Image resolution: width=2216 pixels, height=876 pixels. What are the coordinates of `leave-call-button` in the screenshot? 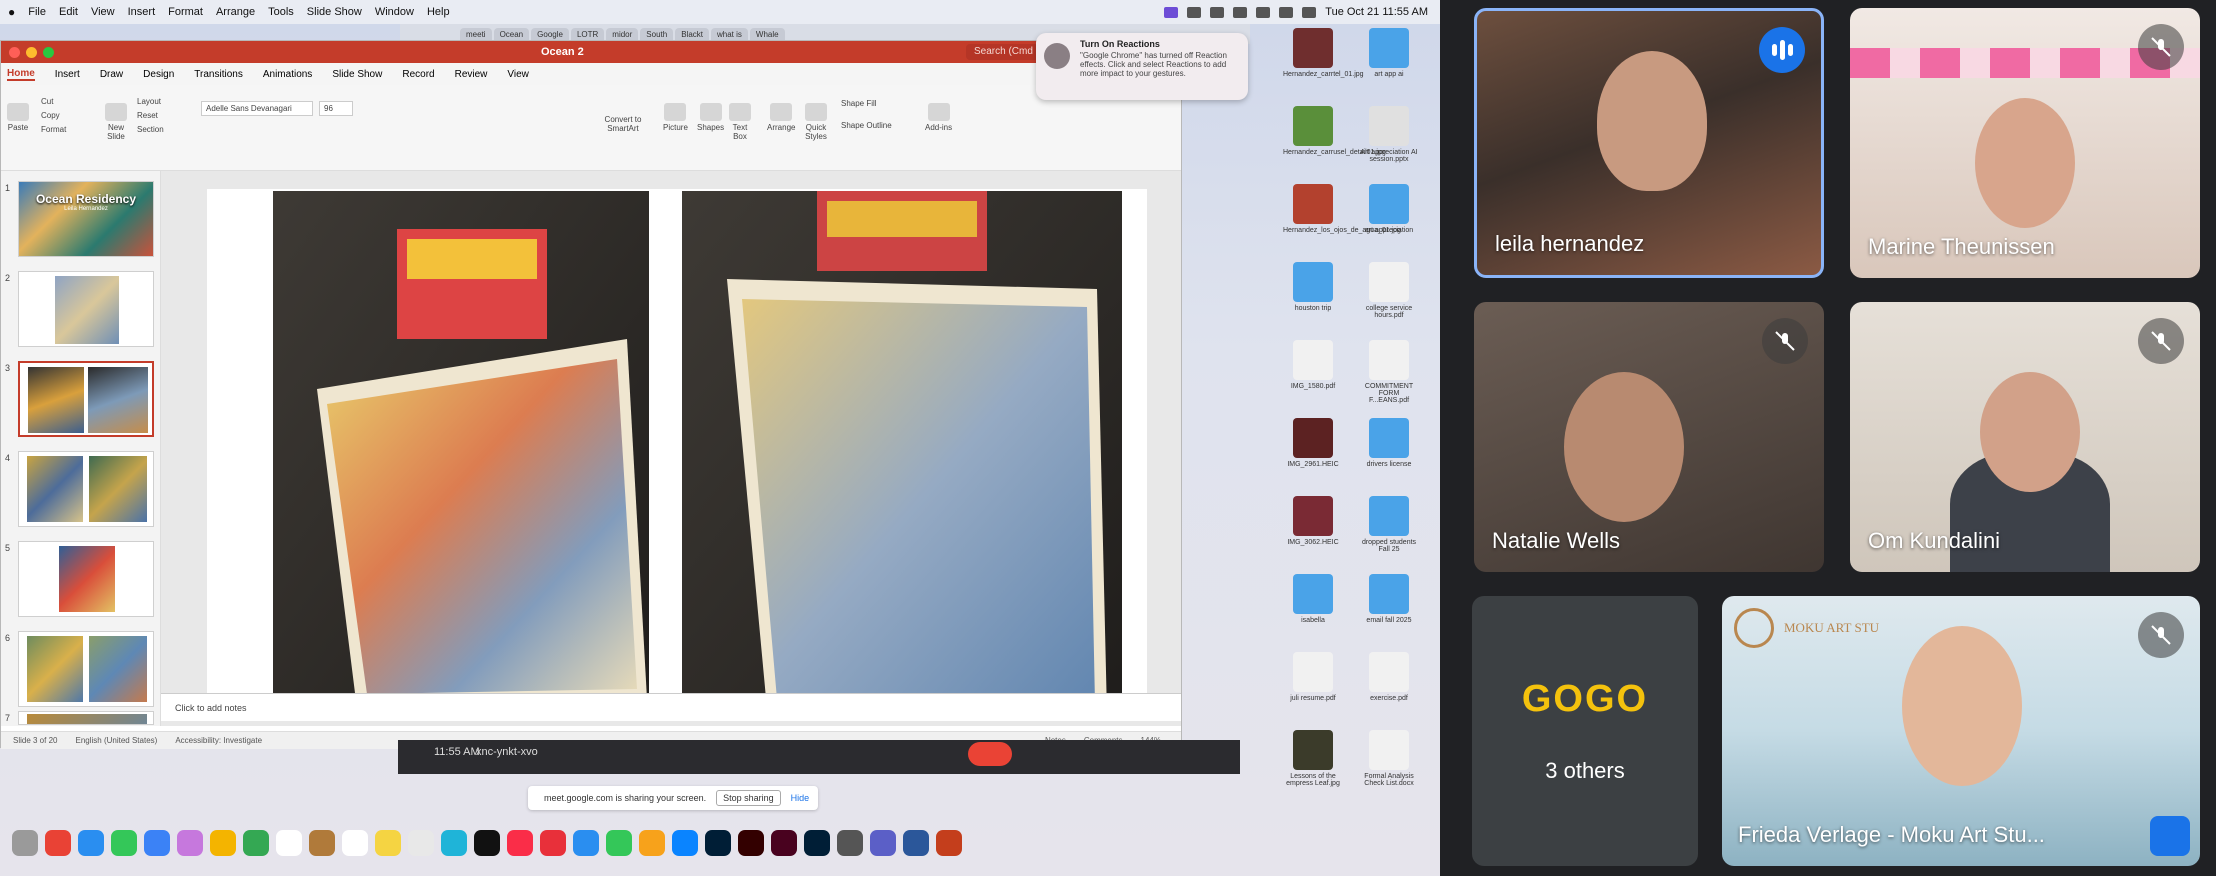 It's located at (990, 754).